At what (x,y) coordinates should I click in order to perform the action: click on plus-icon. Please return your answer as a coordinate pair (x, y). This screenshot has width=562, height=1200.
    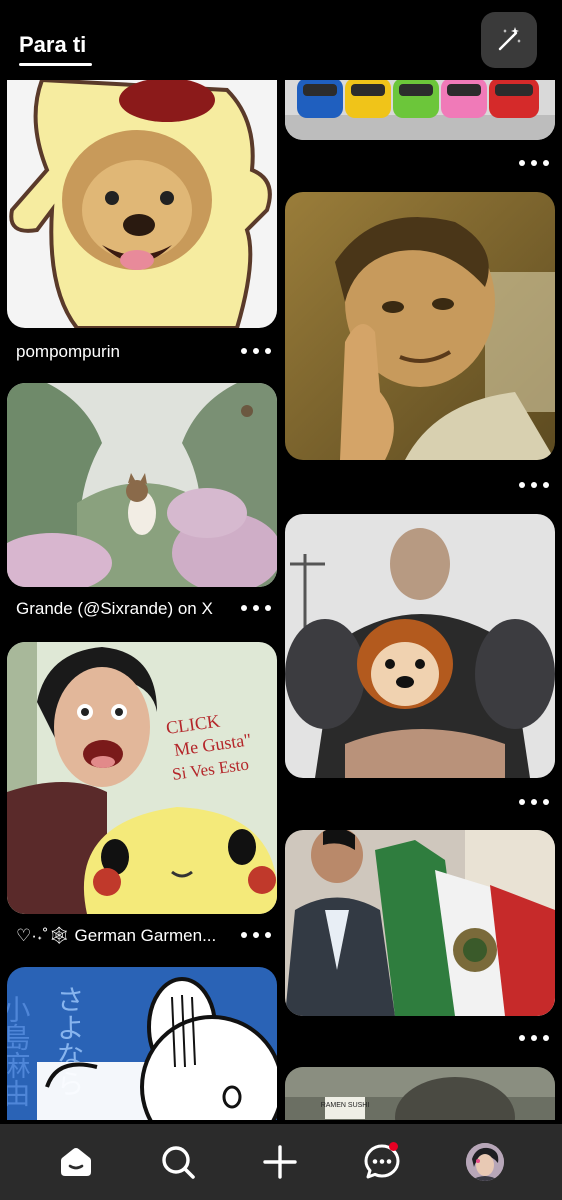
    Looking at the image, I should click on (280, 1162).